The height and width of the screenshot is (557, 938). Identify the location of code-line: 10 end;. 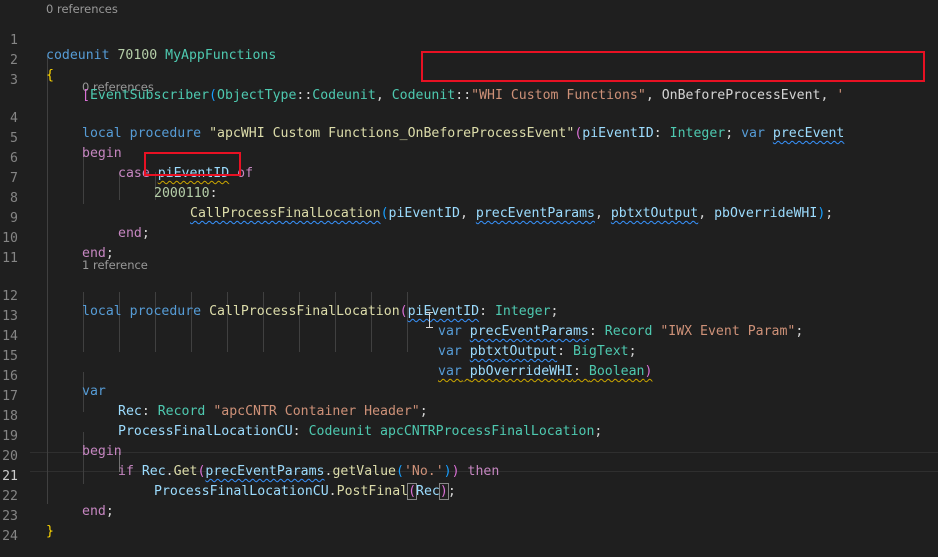
(469, 237).